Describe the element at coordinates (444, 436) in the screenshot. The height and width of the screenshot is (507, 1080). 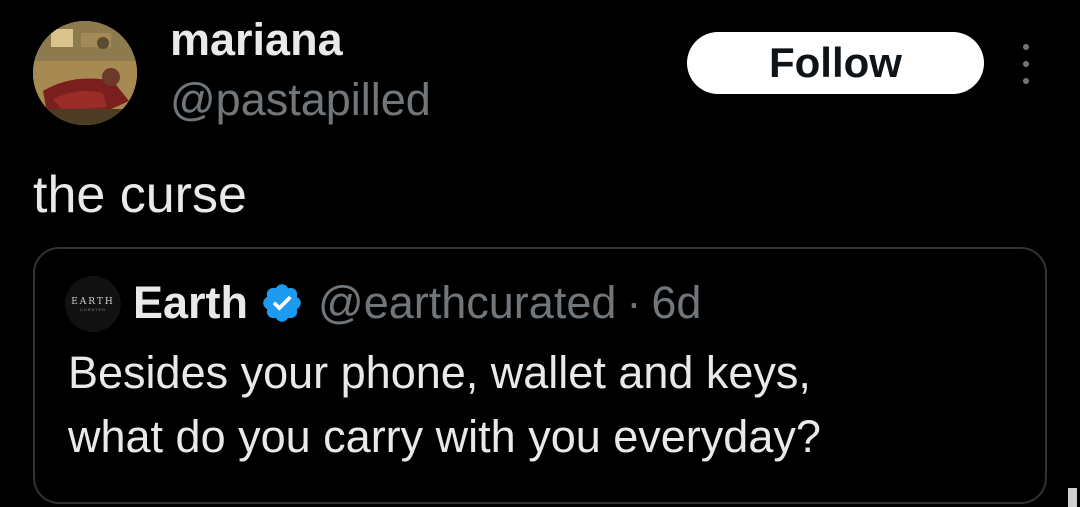
I see `quoted-text-line: what do you carry with you everyday?` at that location.